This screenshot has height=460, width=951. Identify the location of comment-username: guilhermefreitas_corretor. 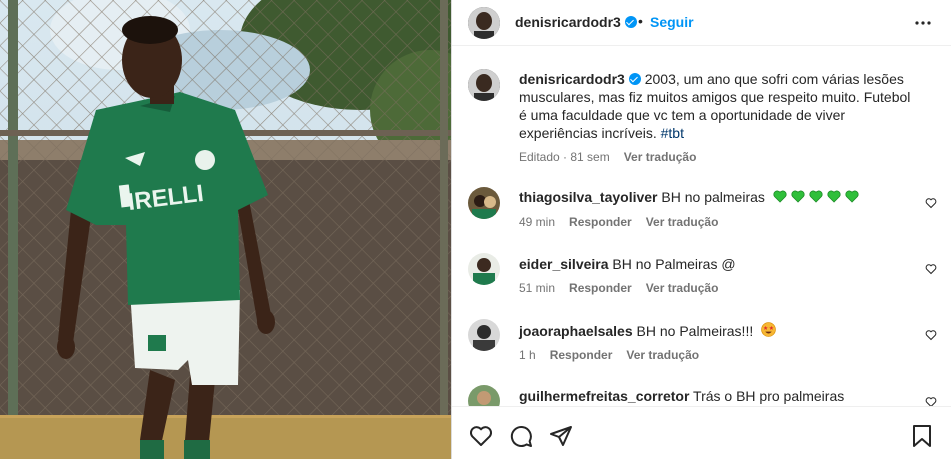
(604, 396).